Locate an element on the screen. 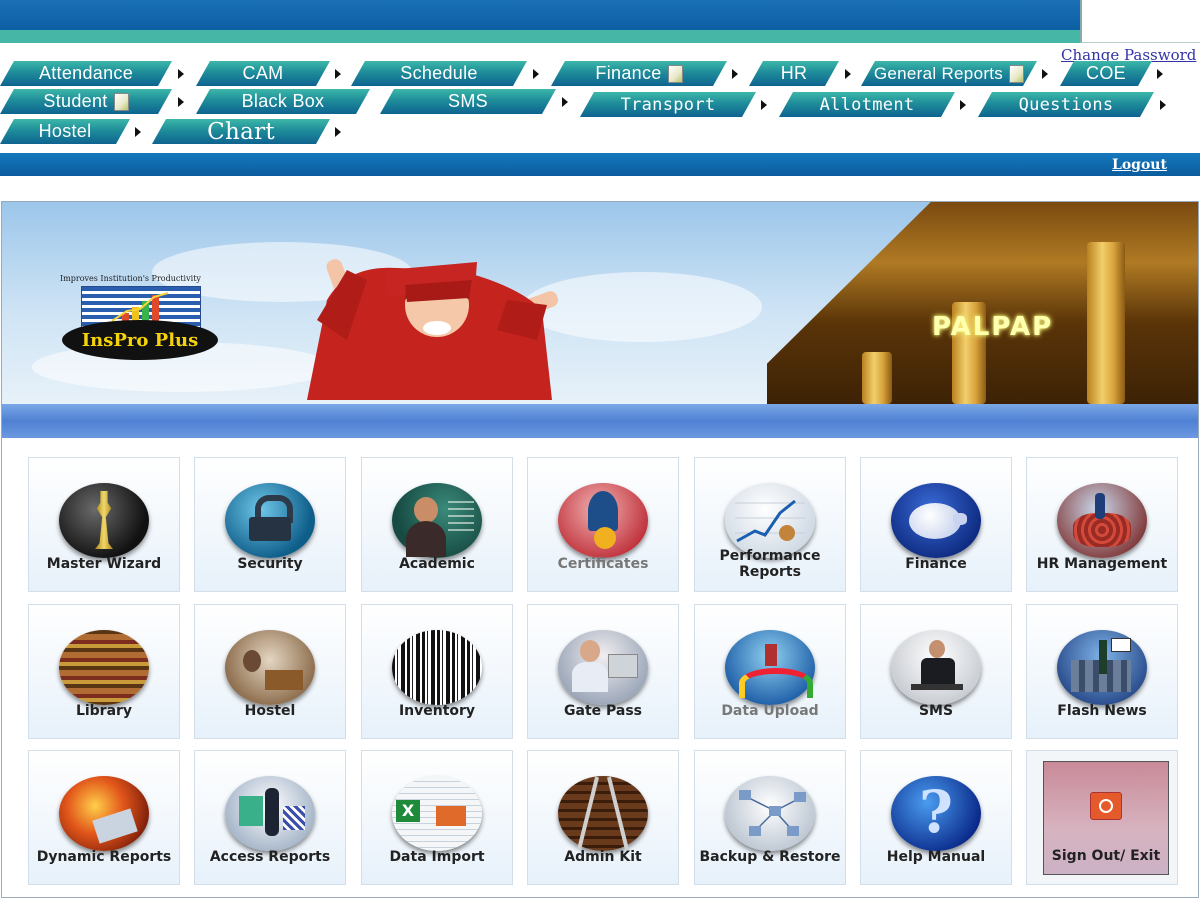  module-finance: Finance is located at coordinates (936, 524).